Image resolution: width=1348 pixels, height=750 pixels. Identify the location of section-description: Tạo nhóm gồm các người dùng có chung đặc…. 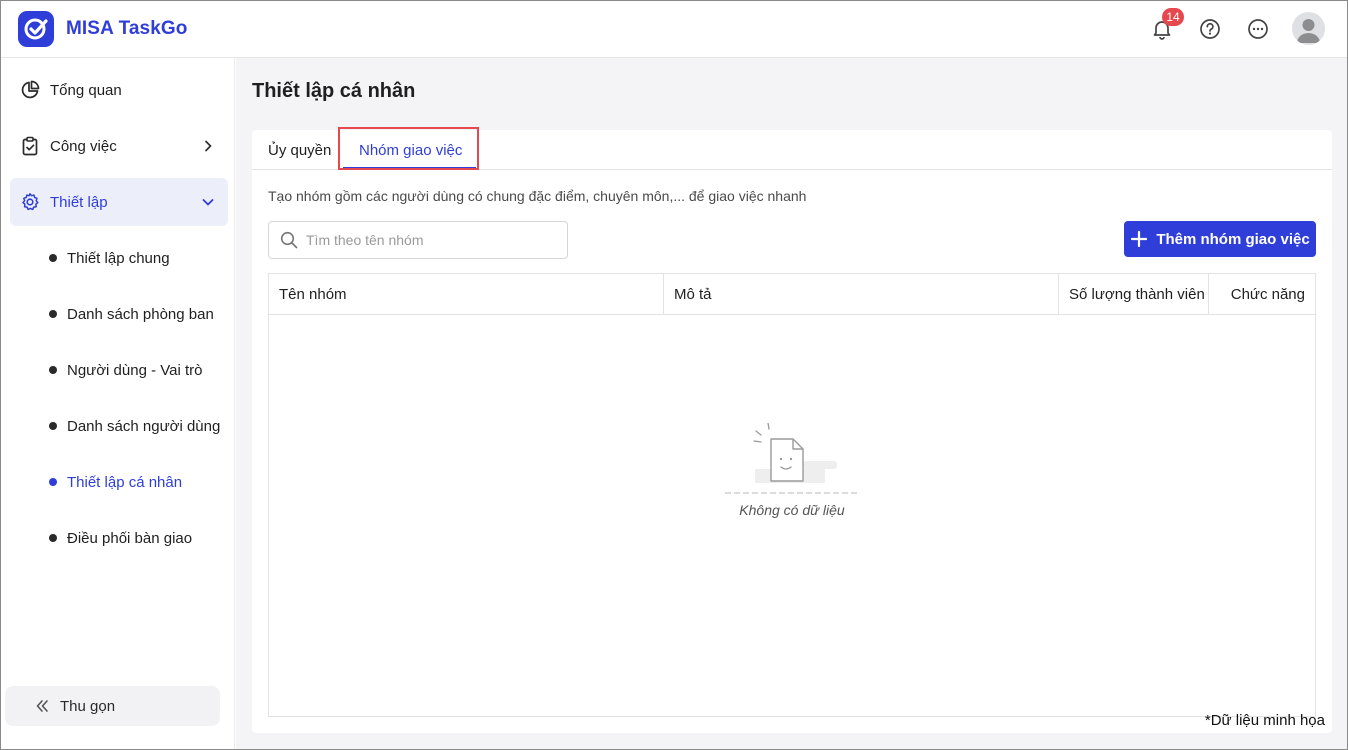
(537, 196).